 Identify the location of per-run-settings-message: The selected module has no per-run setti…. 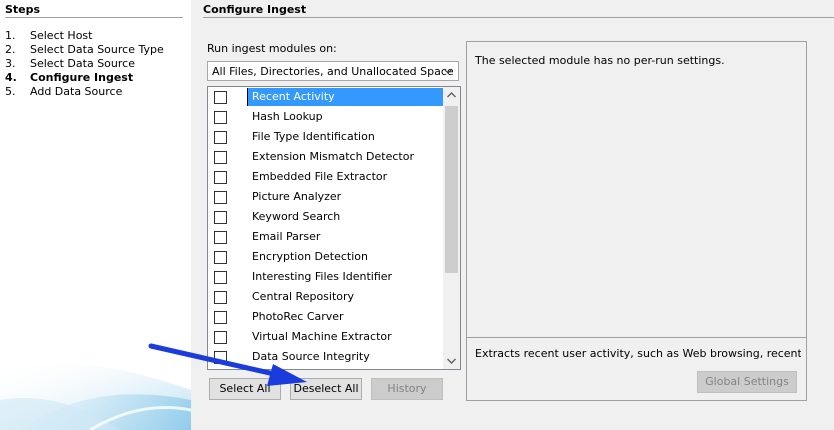
(600, 60).